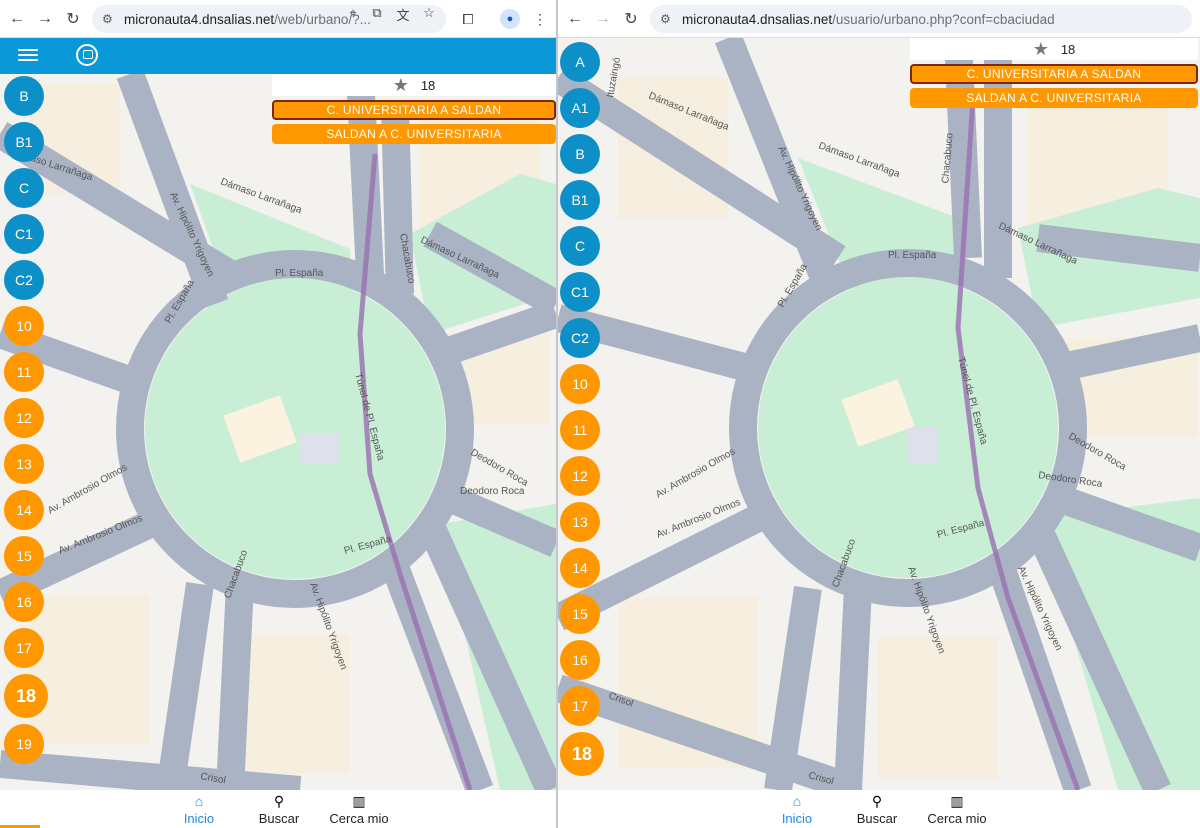 This screenshot has height=828, width=1200. I want to click on street-label: Deodoro Roca, so click(492, 491).